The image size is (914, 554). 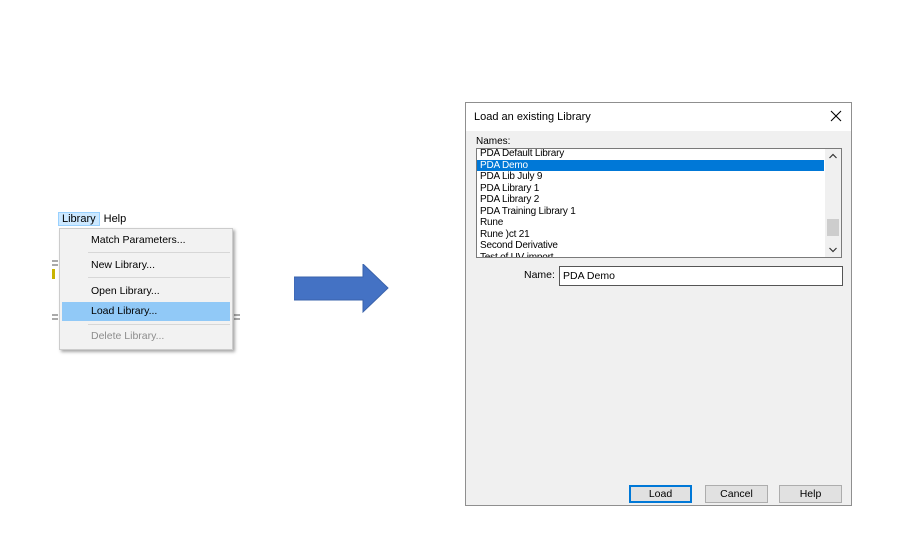 What do you see at coordinates (539, 275) in the screenshot?
I see `name-label: Name:` at bounding box center [539, 275].